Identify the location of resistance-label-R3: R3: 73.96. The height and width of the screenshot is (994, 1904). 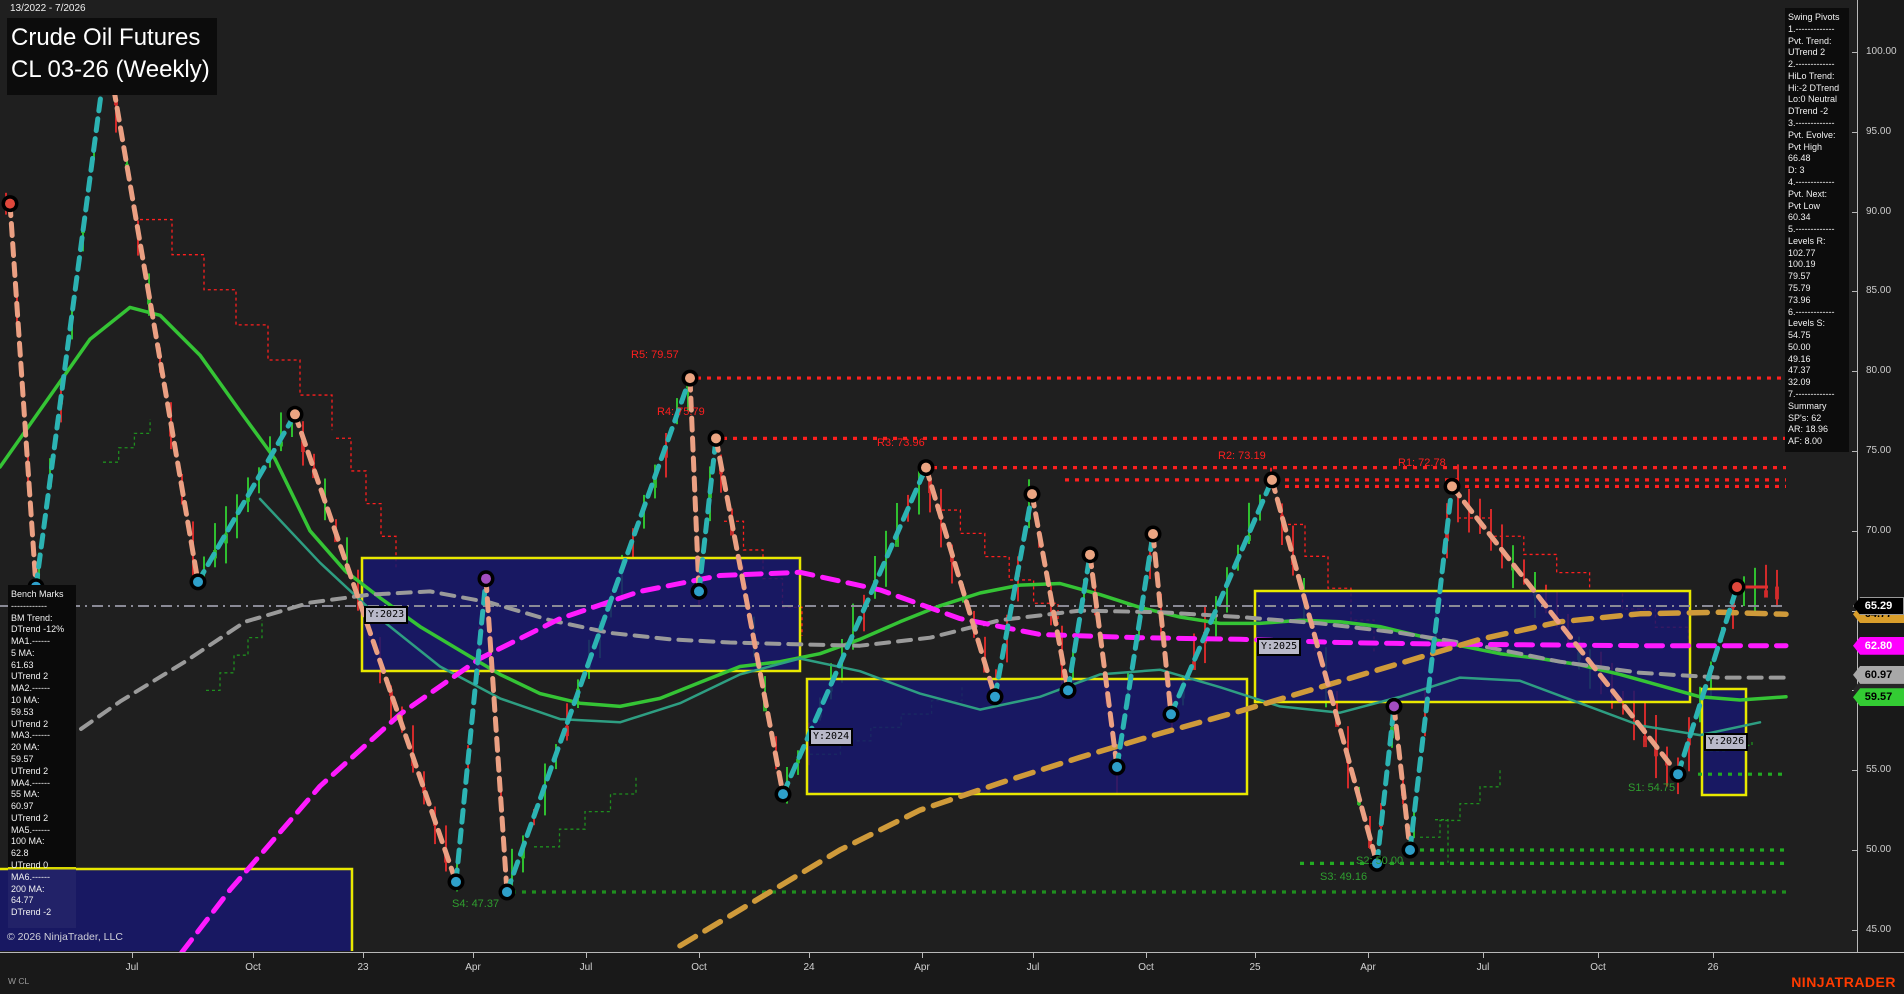
(901, 443).